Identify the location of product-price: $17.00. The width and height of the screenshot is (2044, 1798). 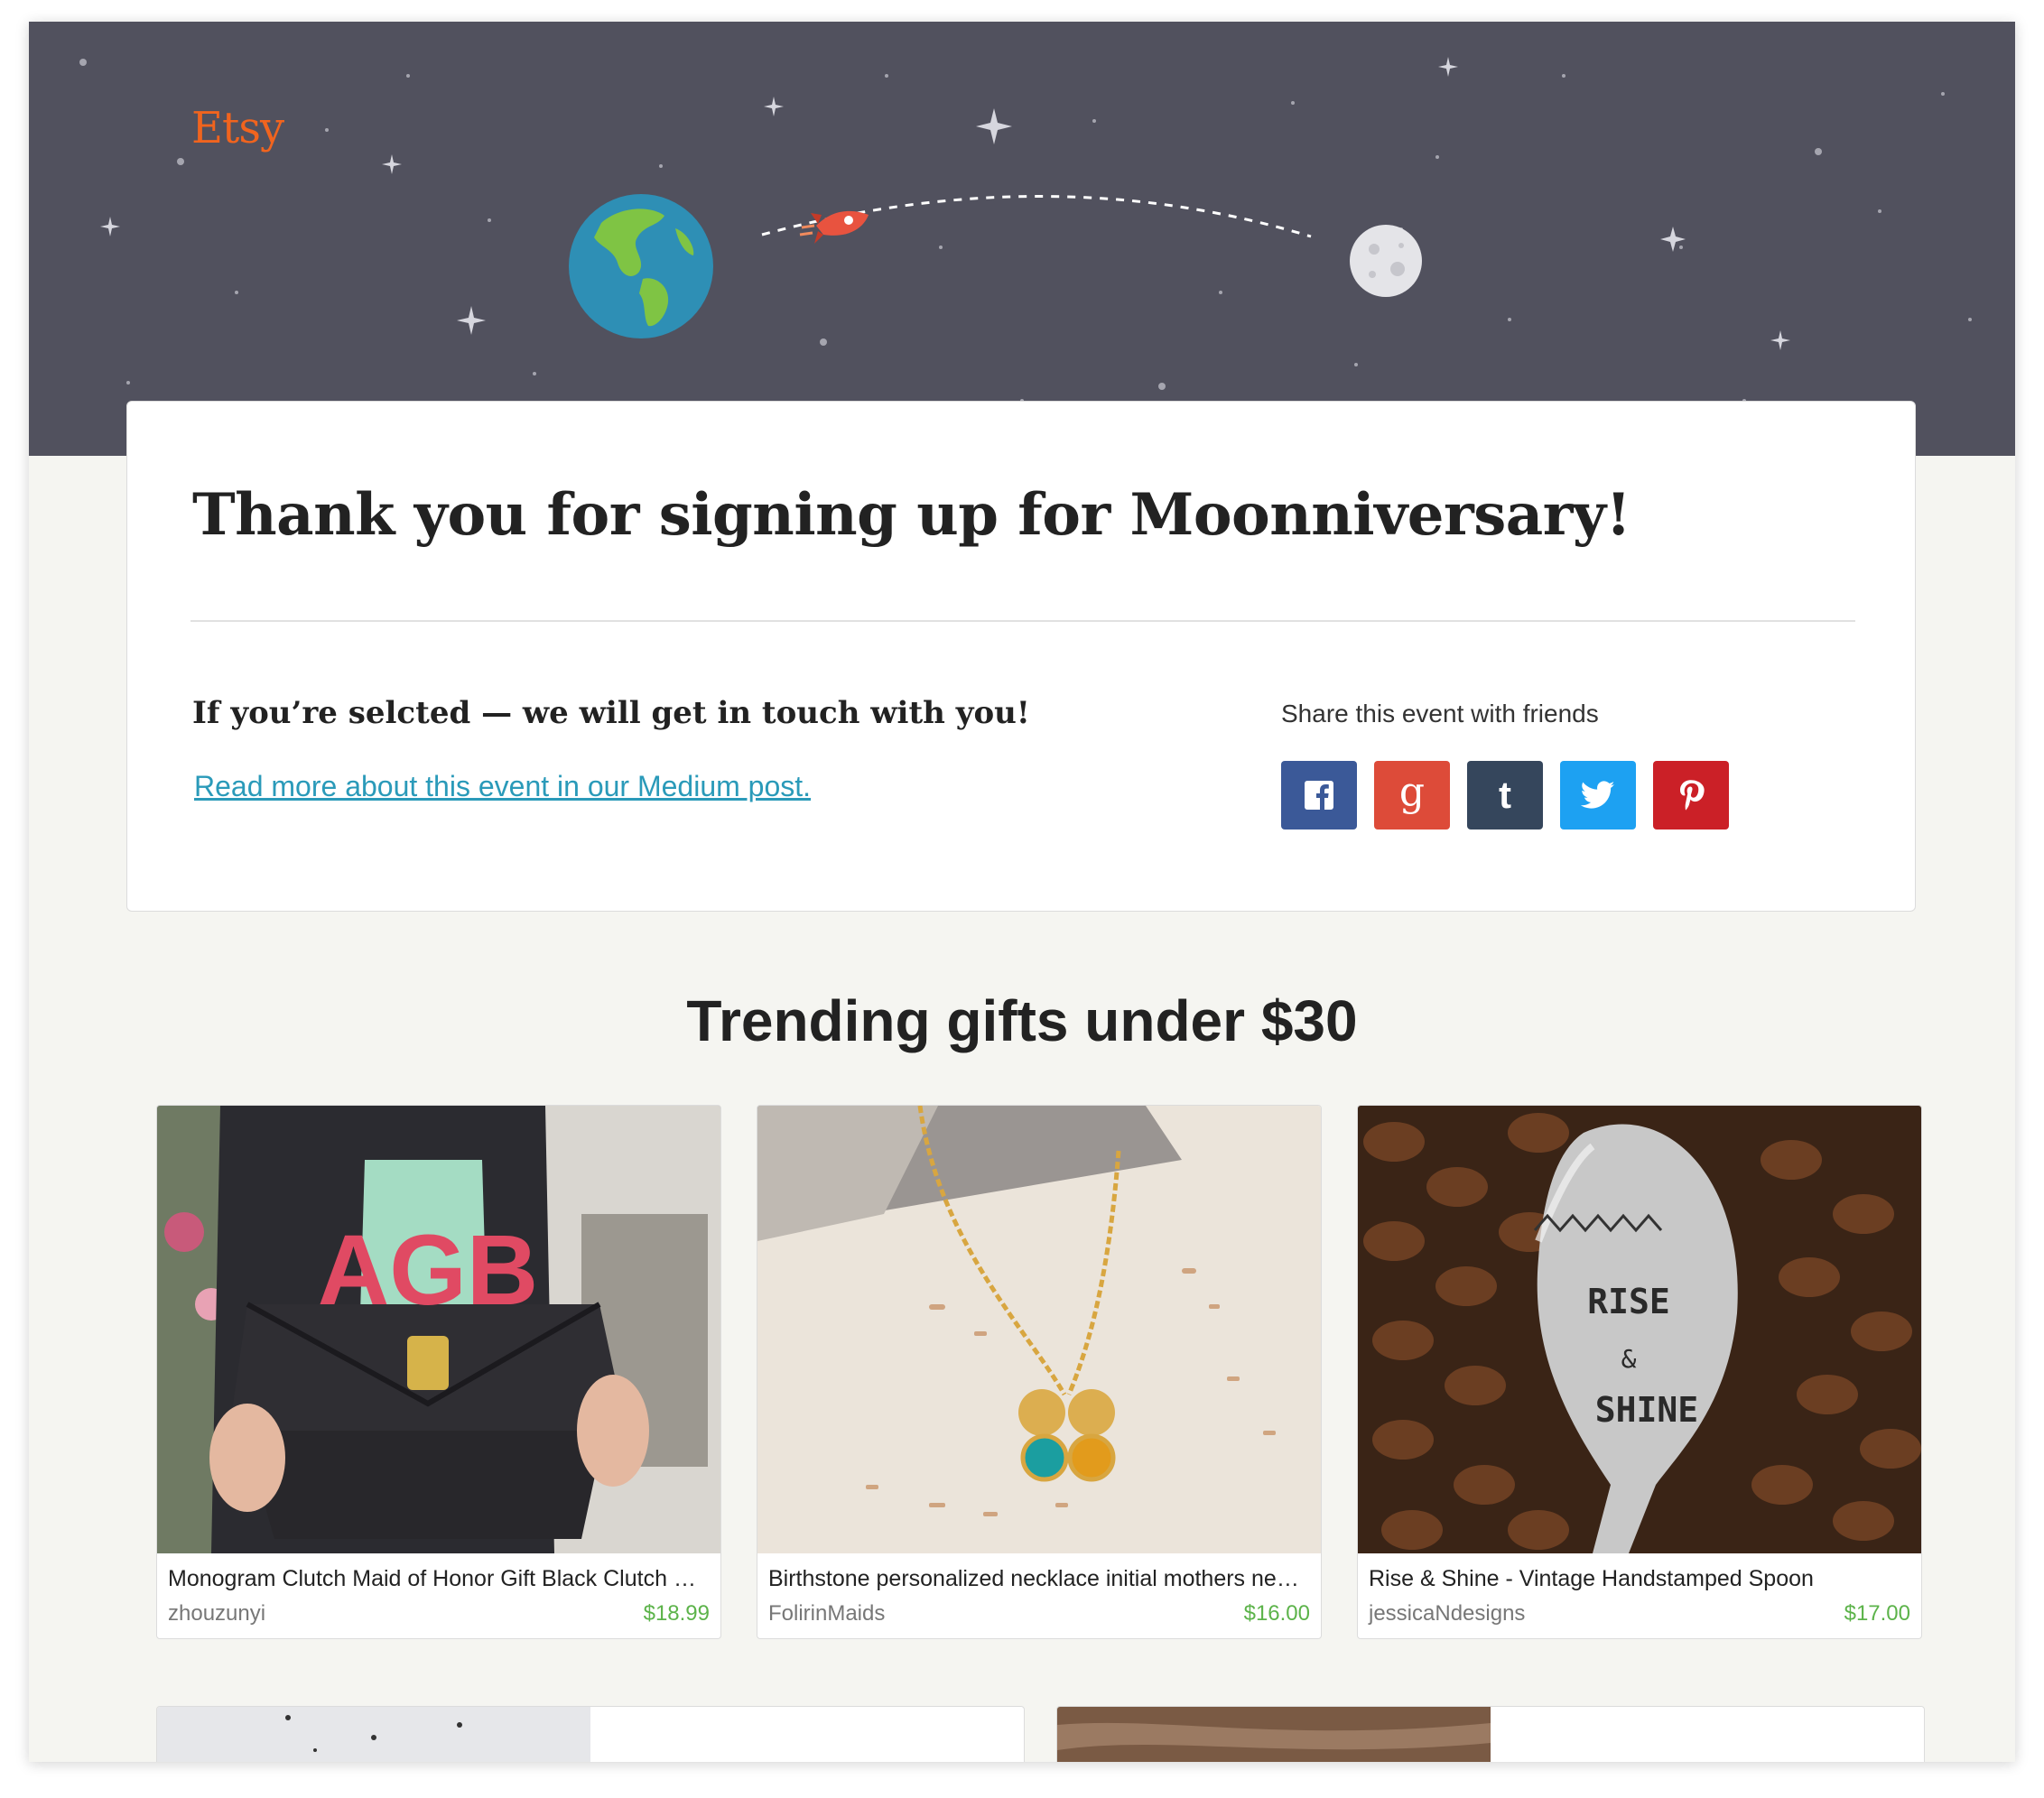
(1877, 1613).